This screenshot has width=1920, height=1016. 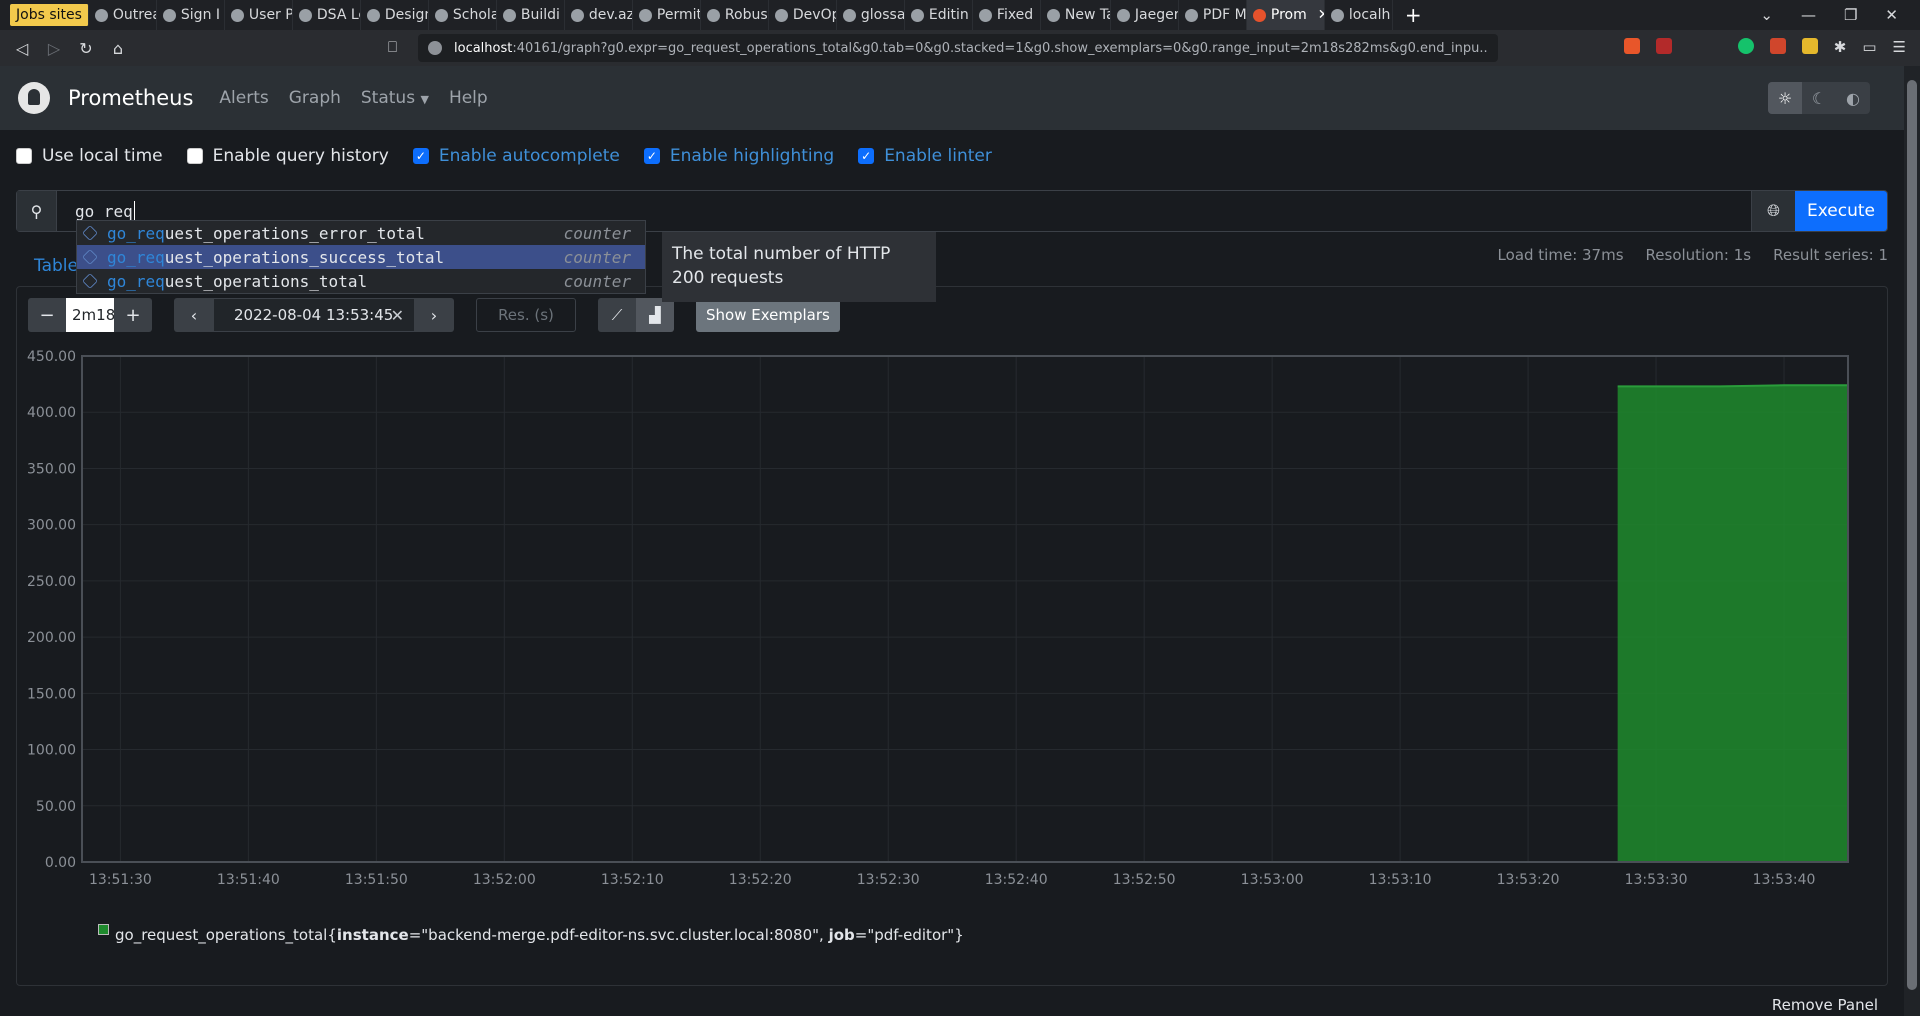 I want to click on browser-tab: Robust, so click(x=735, y=15).